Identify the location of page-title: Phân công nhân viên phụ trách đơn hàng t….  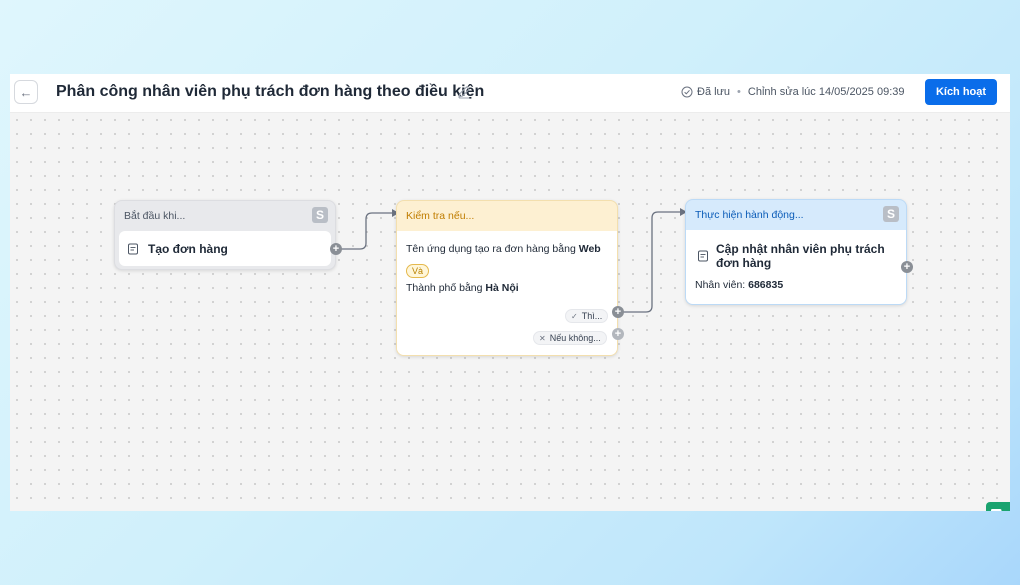
(270, 91).